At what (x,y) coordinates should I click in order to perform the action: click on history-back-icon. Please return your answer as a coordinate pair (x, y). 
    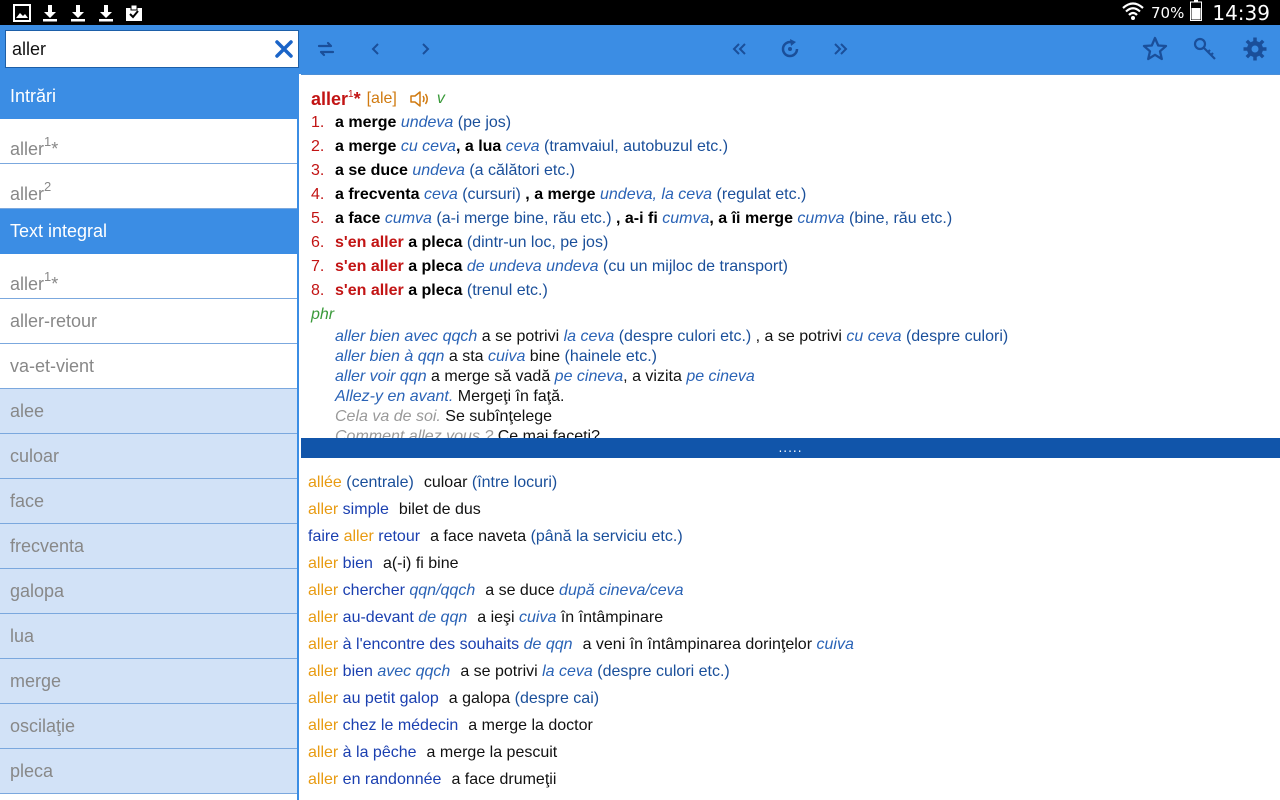
    Looking at the image, I should click on (740, 49).